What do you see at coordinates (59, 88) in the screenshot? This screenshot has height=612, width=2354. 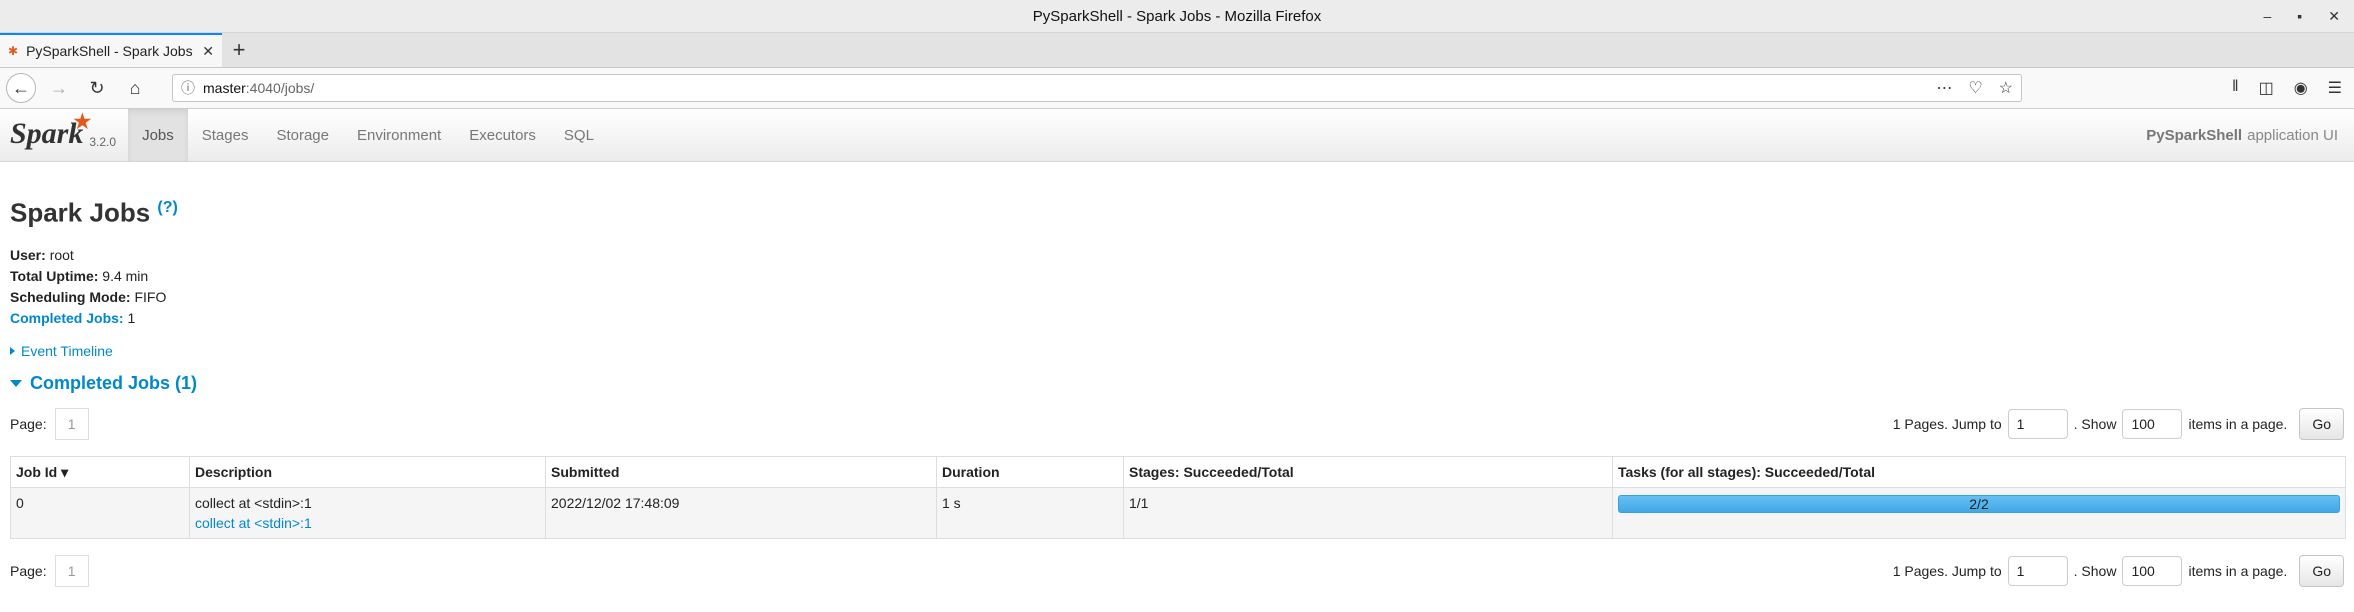 I see `forward-button: →` at bounding box center [59, 88].